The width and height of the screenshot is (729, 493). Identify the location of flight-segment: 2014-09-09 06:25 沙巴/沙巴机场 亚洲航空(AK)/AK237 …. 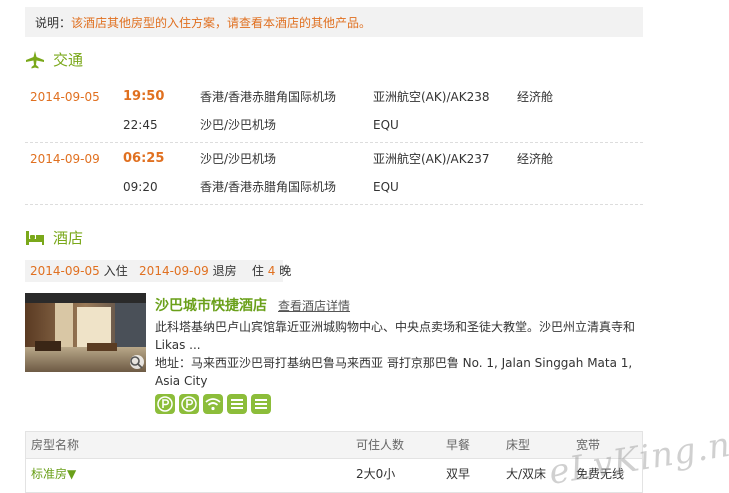
(334, 173).